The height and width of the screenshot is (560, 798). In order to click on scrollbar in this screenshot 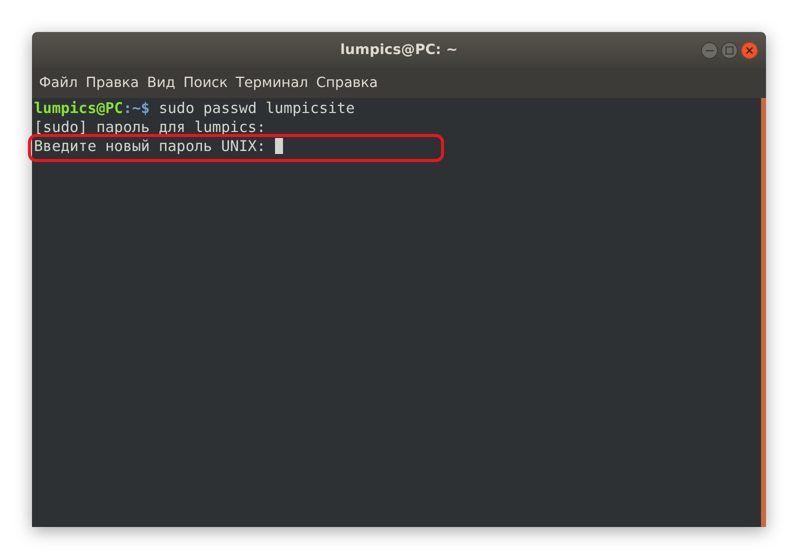, I will do `click(763, 312)`.